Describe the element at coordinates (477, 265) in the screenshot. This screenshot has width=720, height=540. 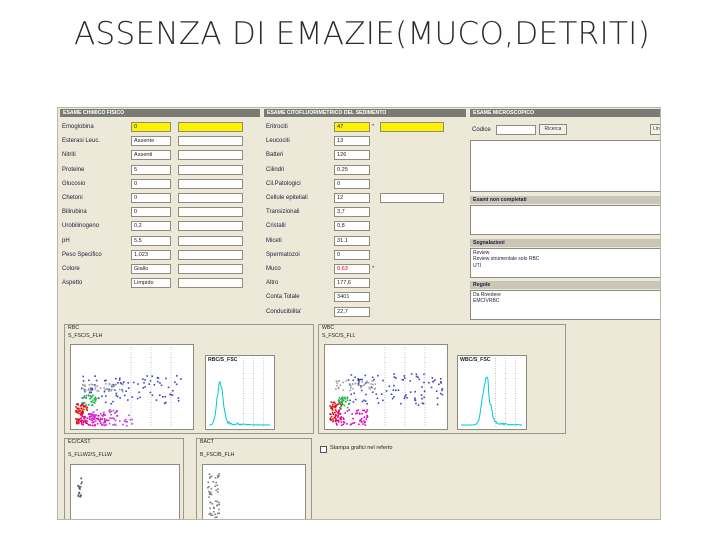
I see `segnalazione-item: UTI` at that location.